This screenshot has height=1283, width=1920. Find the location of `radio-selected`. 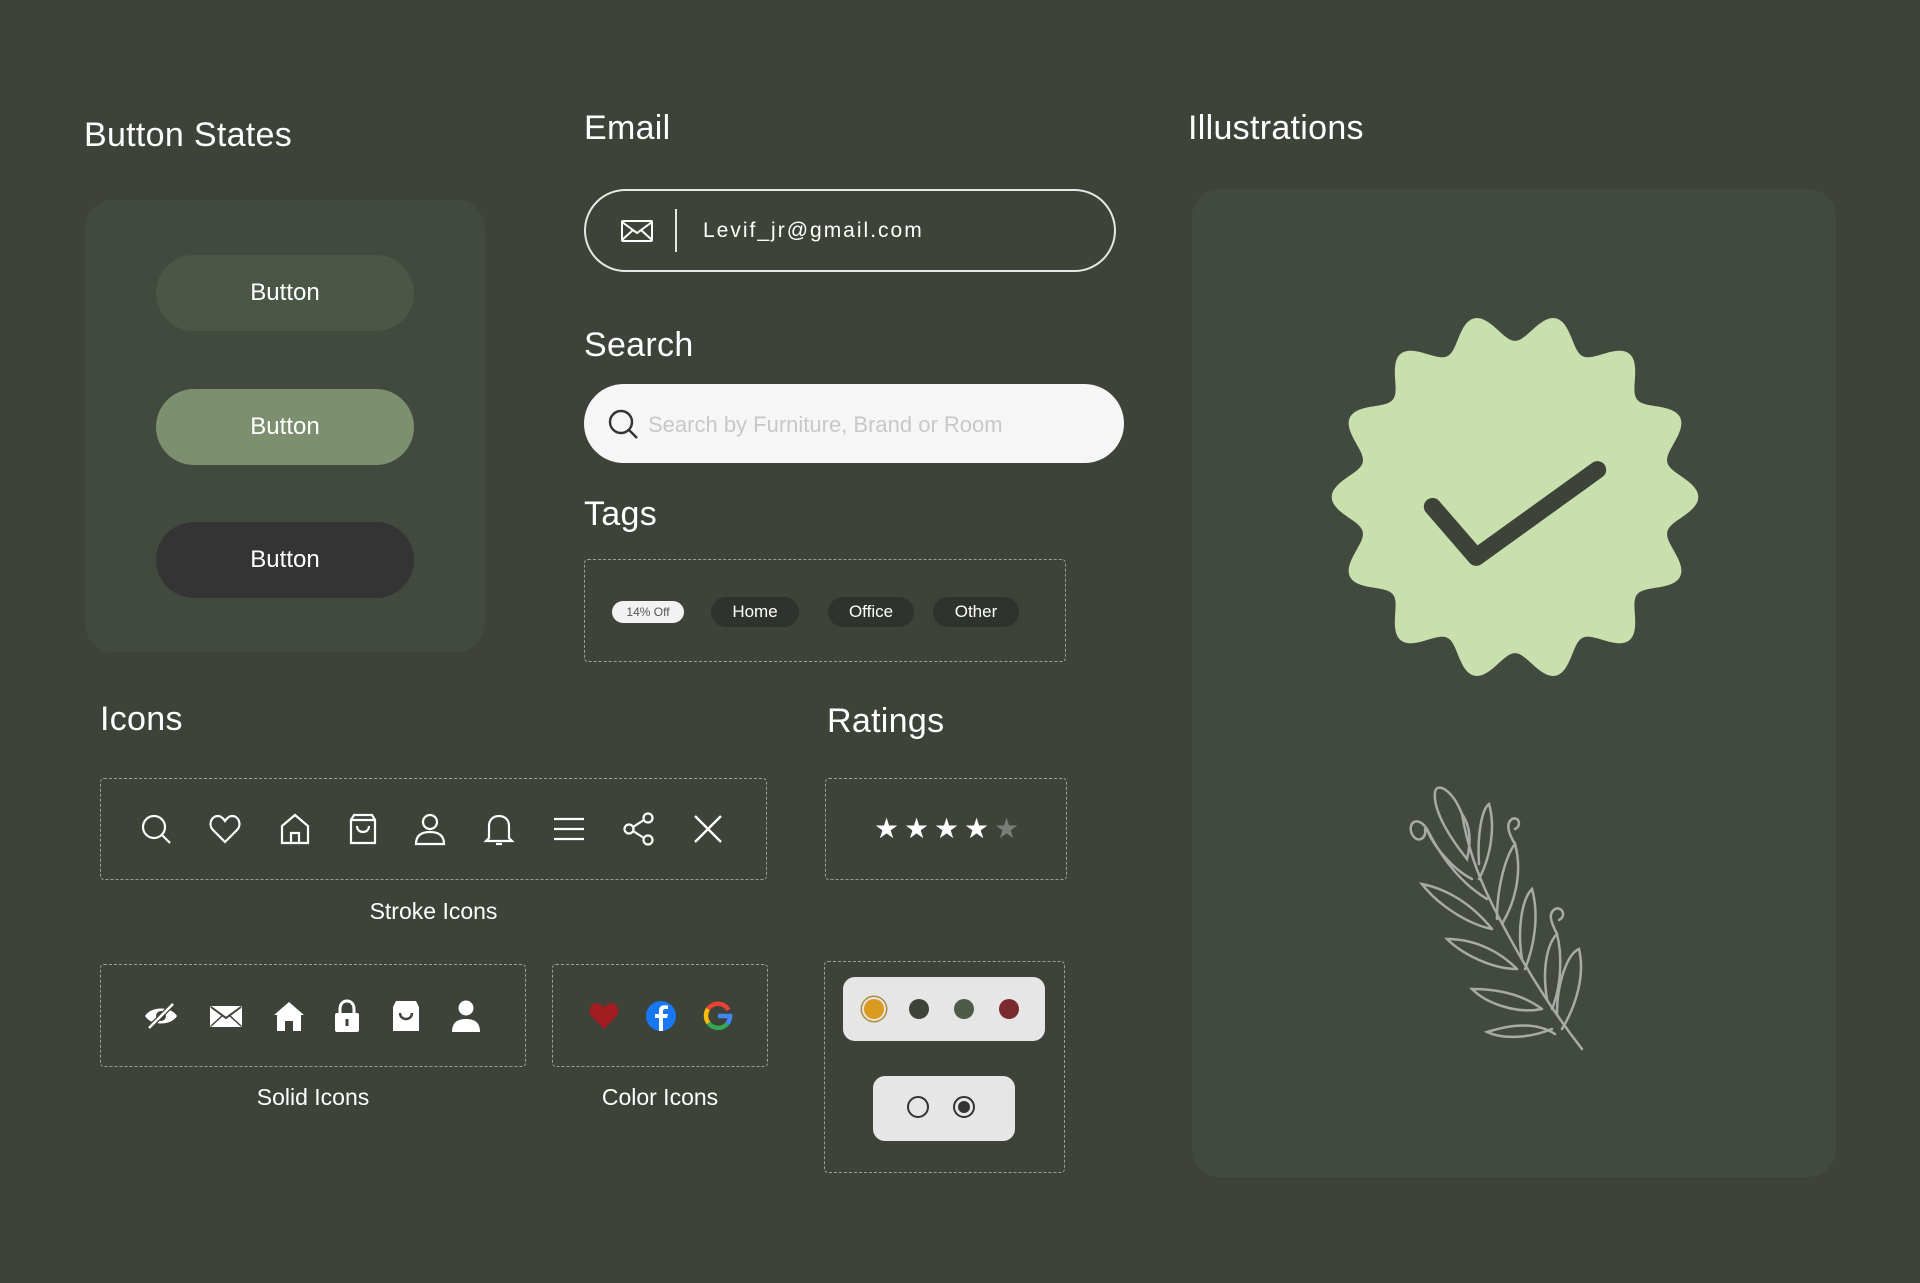

radio-selected is located at coordinates (964, 1107).